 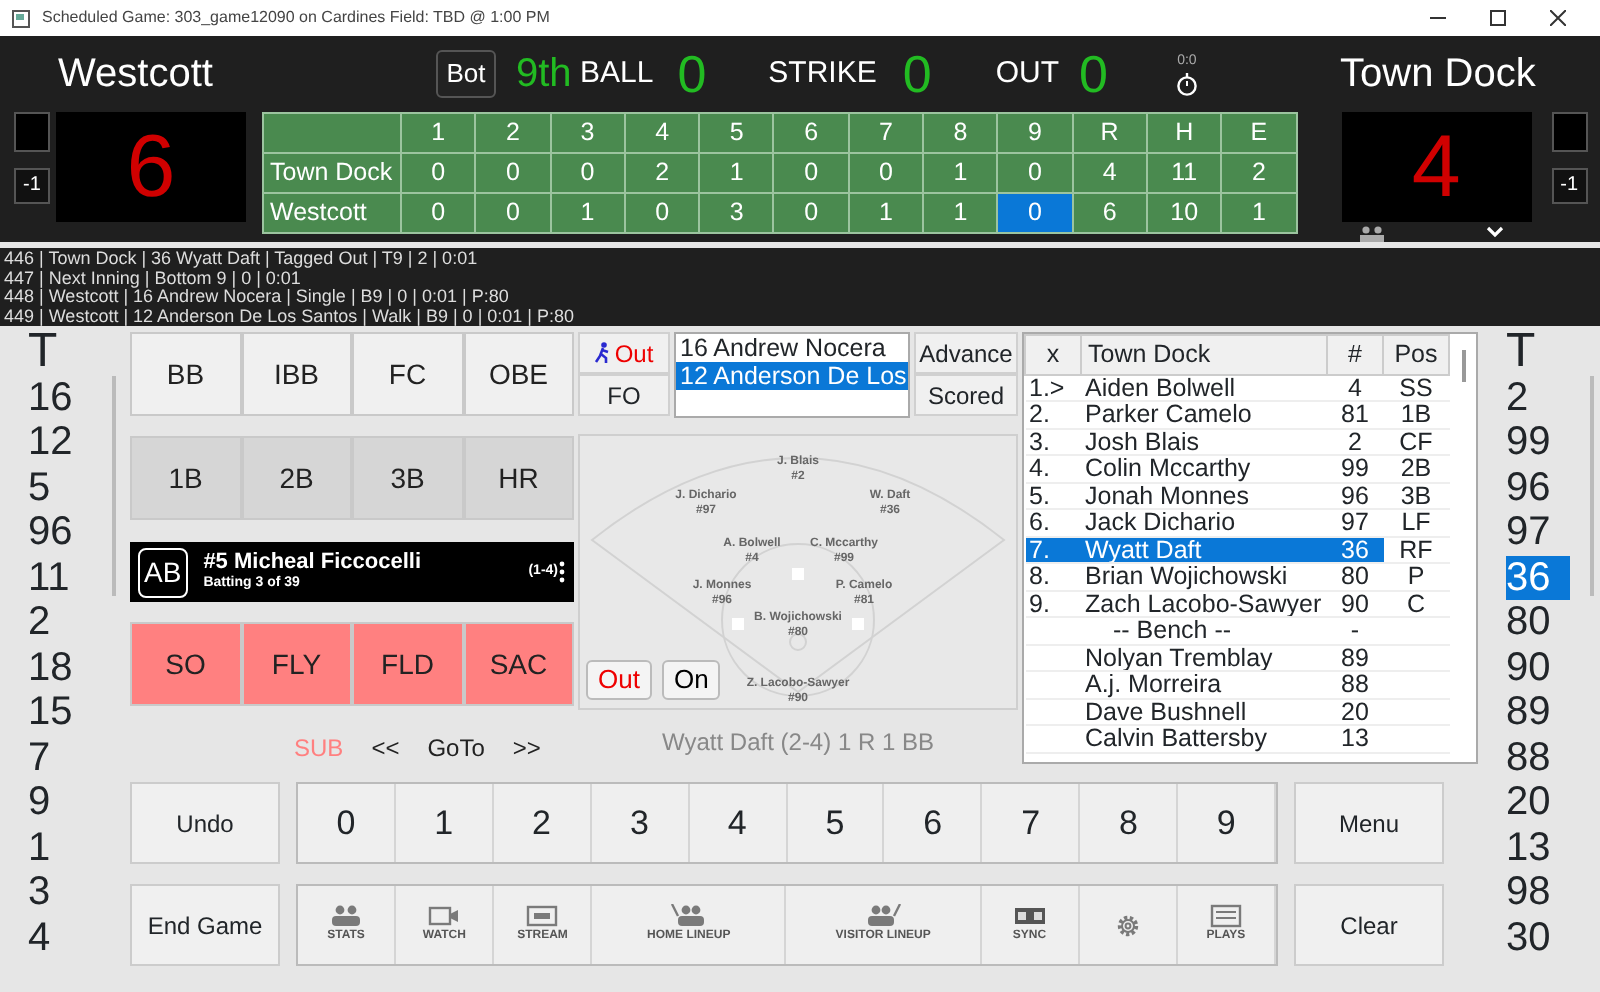 I want to click on list-item: 16 Andrew Nocera, so click(x=792, y=348).